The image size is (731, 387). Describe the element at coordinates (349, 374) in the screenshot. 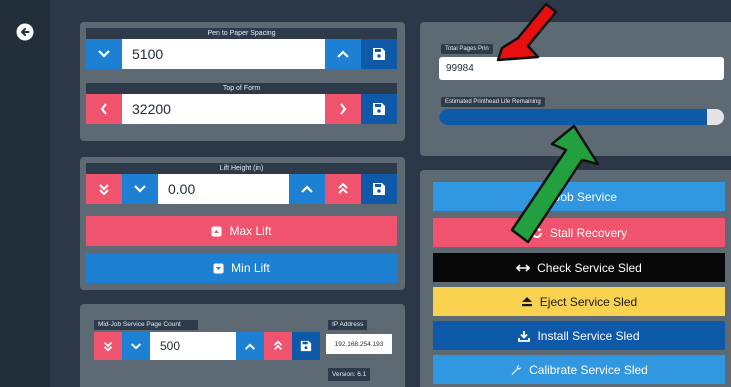

I see `version-label: Version: 6.1` at that location.